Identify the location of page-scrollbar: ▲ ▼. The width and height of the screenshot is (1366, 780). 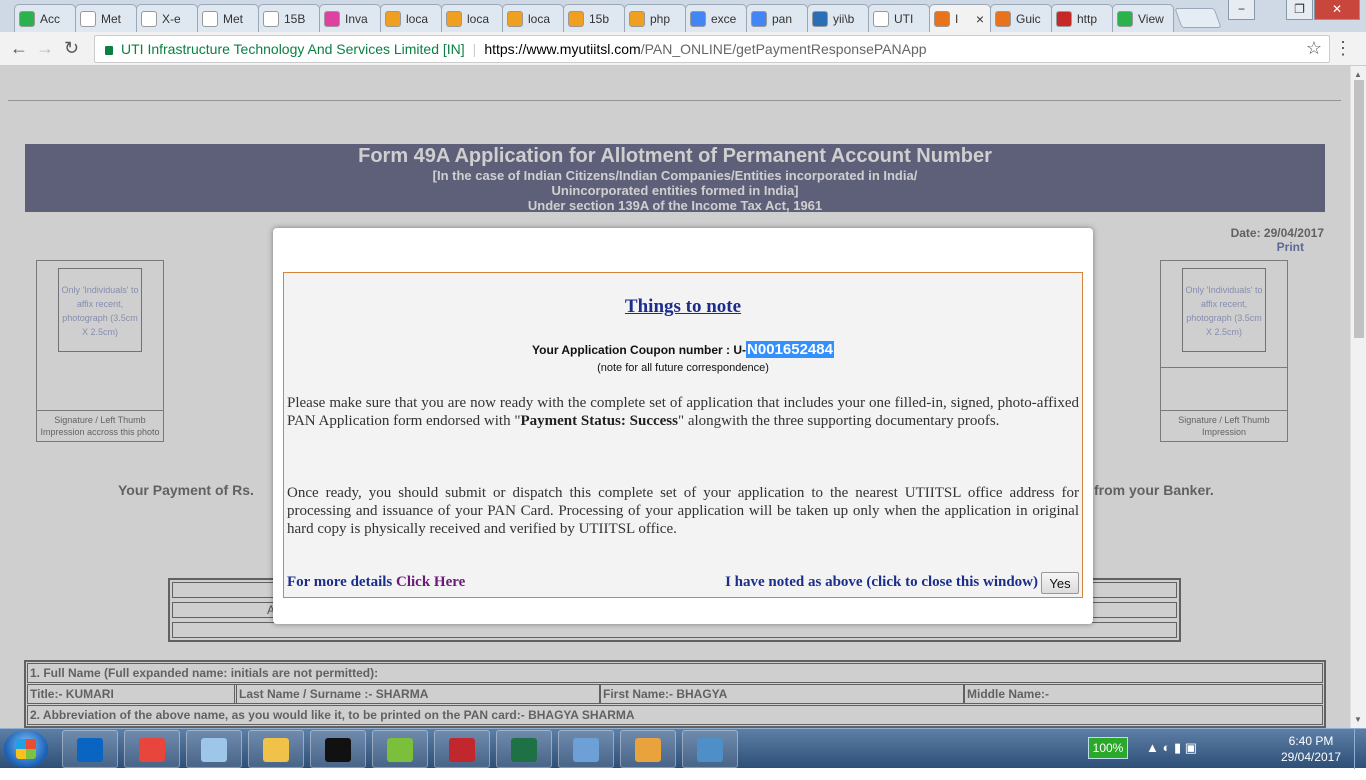
(1358, 397).